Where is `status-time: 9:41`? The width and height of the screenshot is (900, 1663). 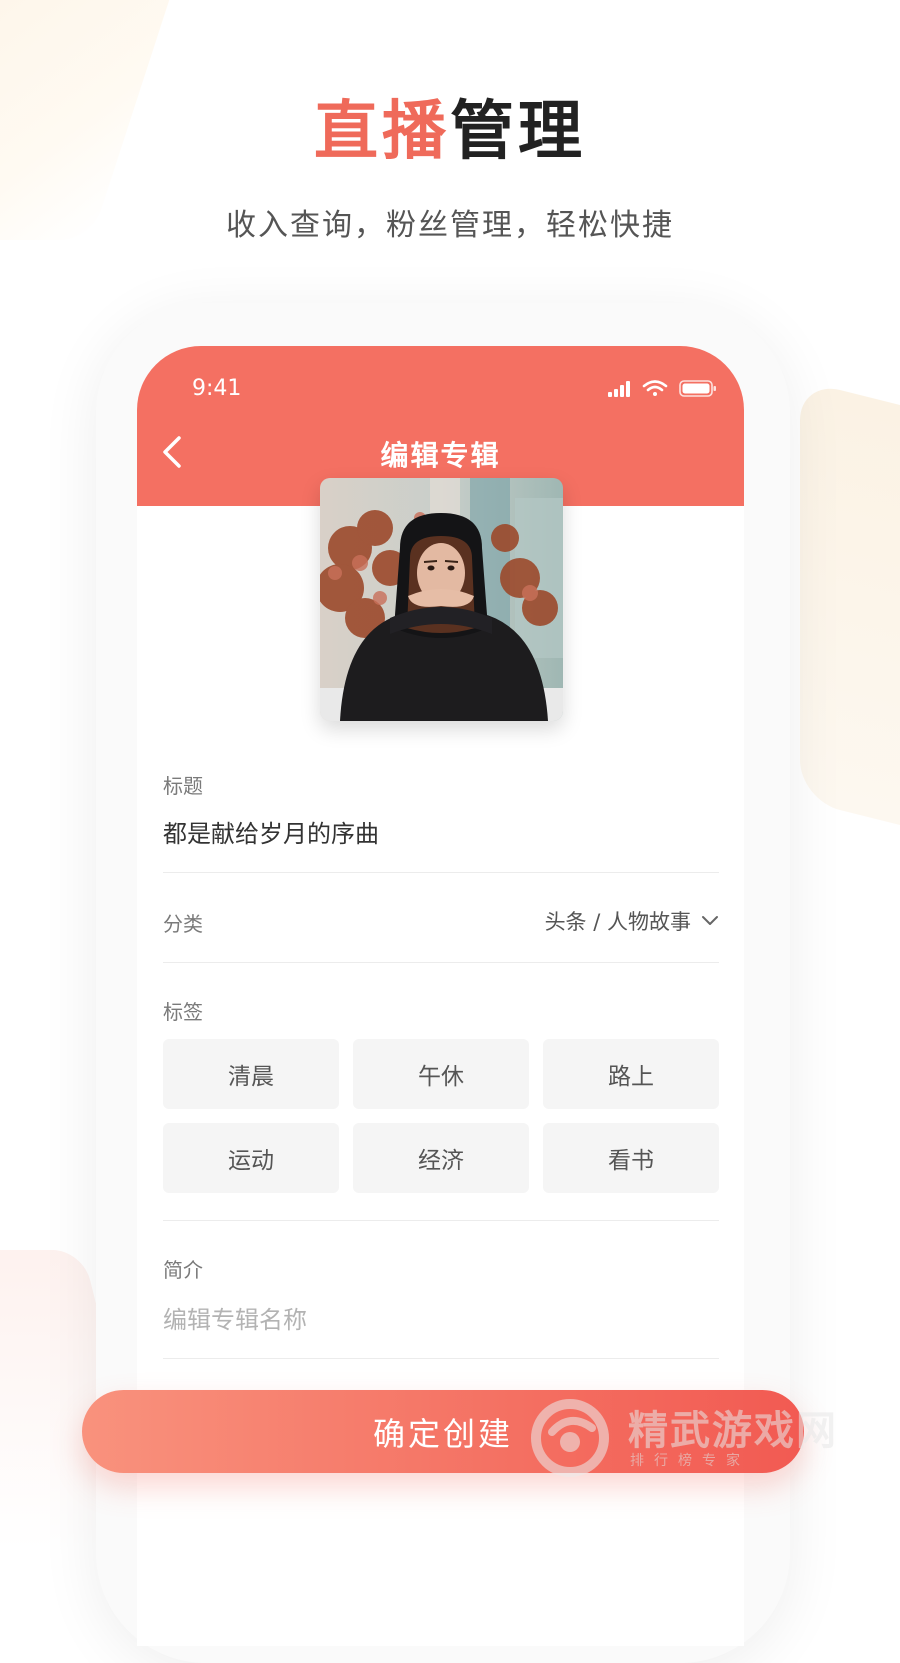
status-time: 9:41 is located at coordinates (217, 388).